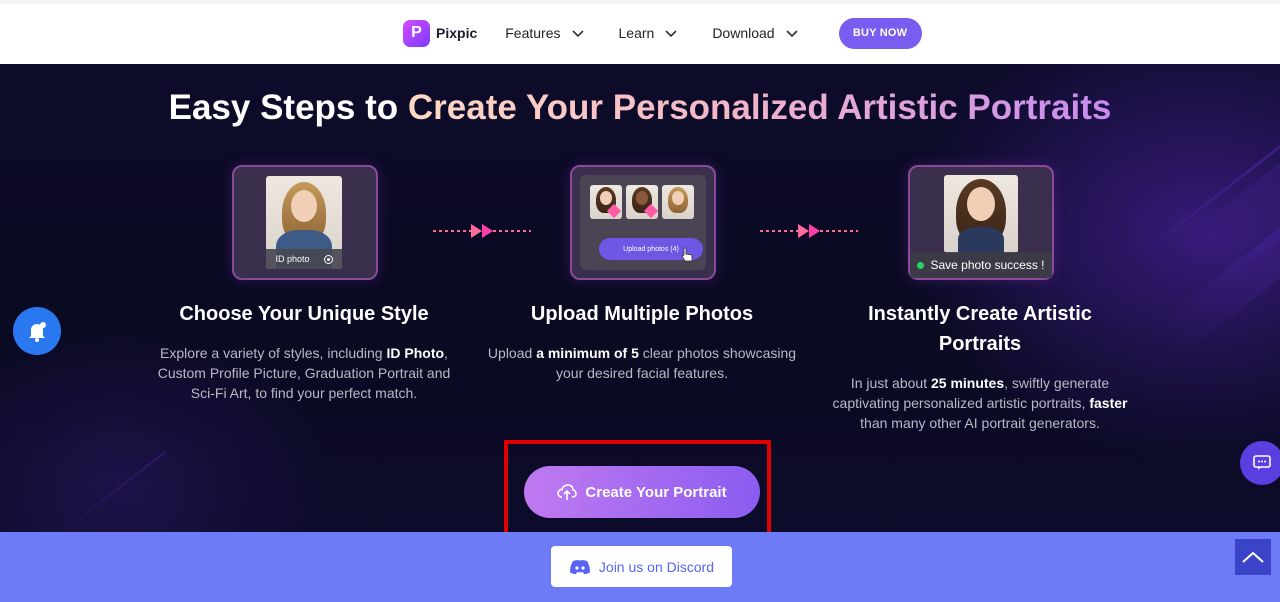 The image size is (1280, 602). I want to click on hand-cursor-icon, so click(687, 254).